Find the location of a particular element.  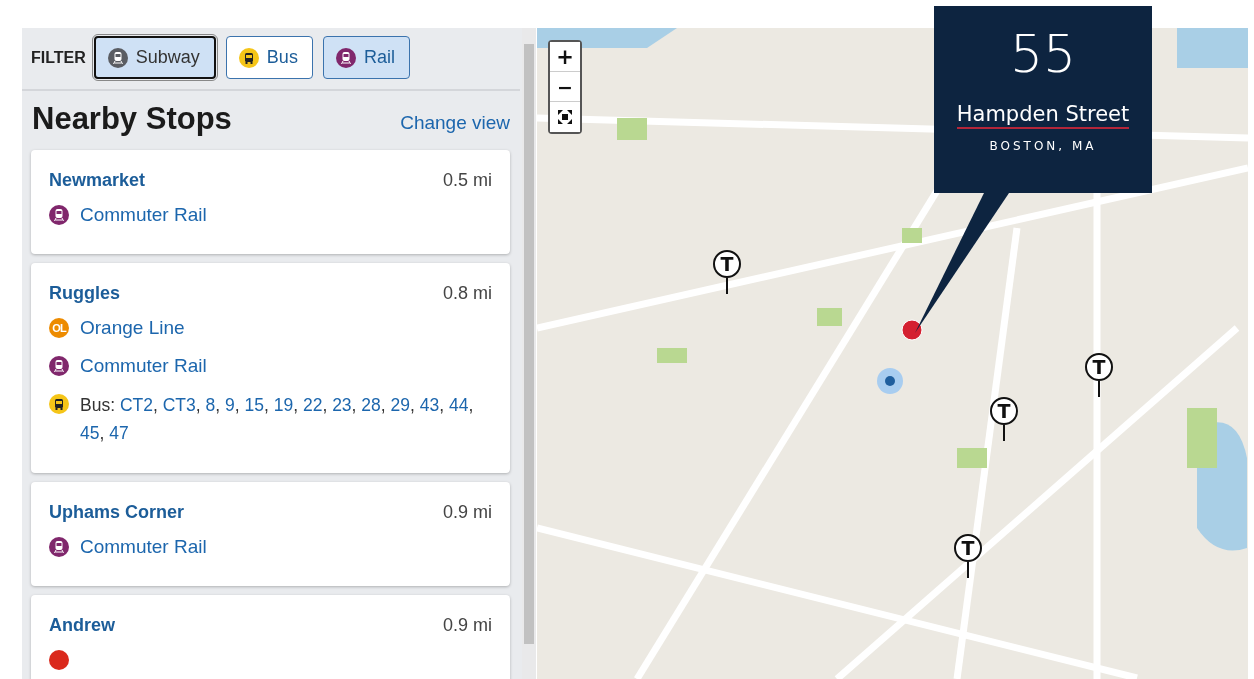

scrollbar-thumb is located at coordinates (529, 344).